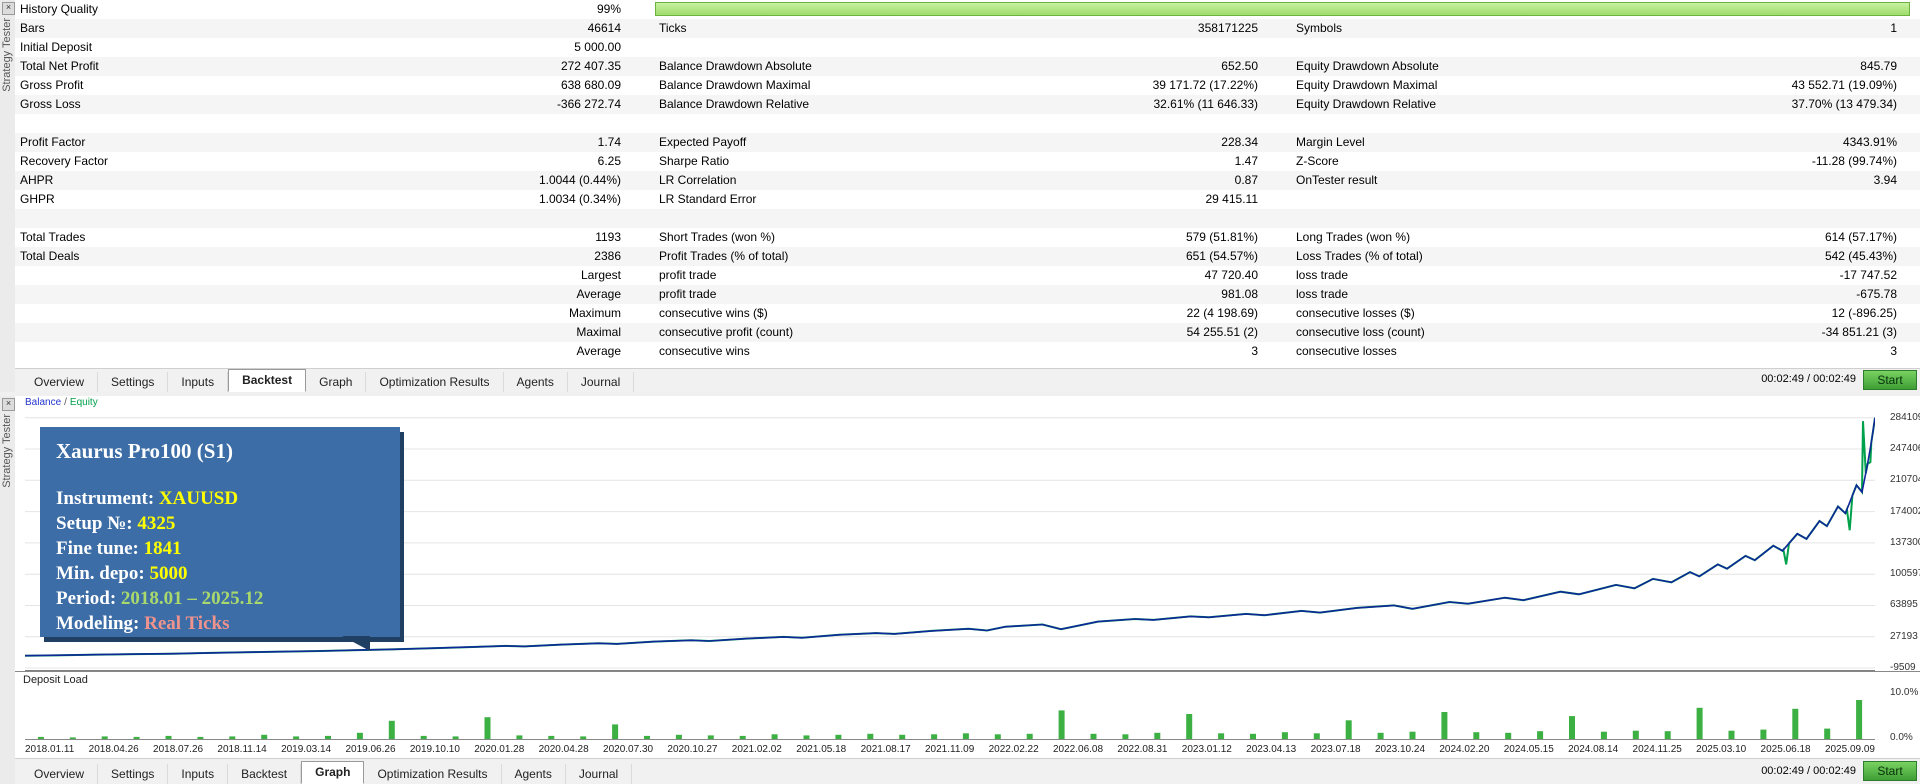 This screenshot has width=1920, height=784. Describe the element at coordinates (967, 28) in the screenshot. I see `report-row: Bars 46614 Ticks 358171225 Symbols 1` at that location.